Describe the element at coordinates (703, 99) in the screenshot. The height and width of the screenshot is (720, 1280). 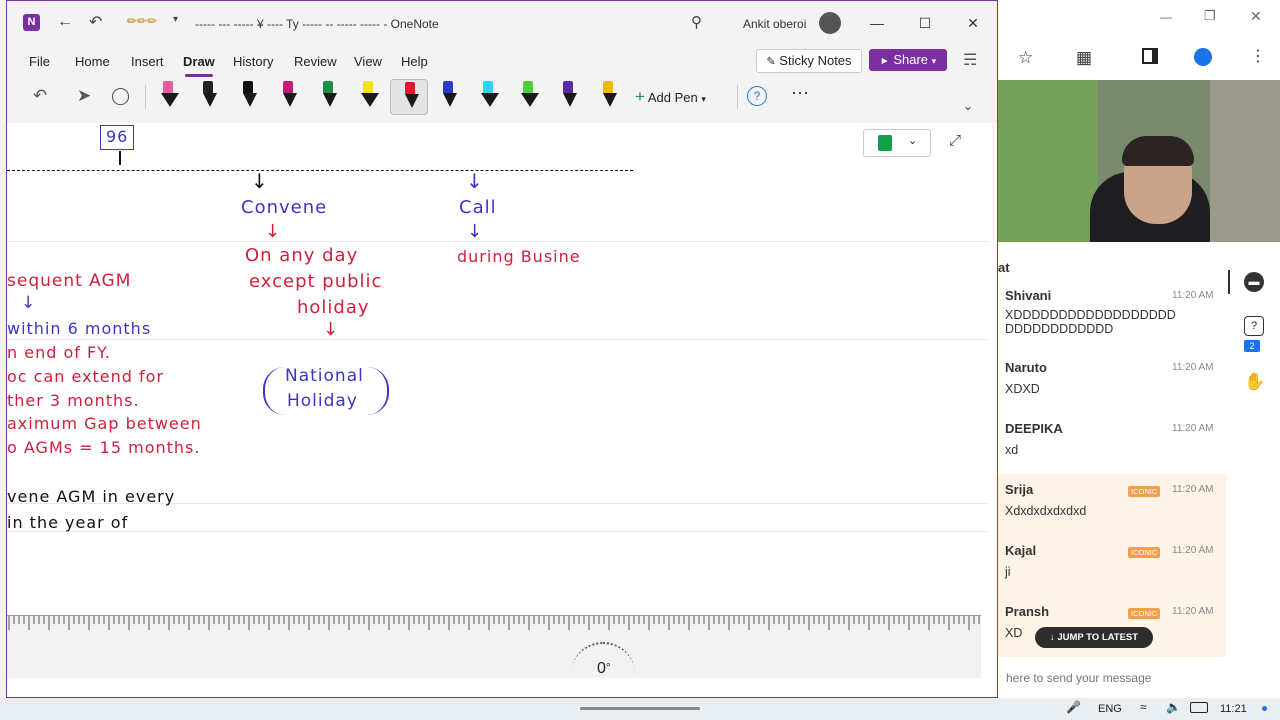
I see `chevron-down-icon: ▾` at that location.